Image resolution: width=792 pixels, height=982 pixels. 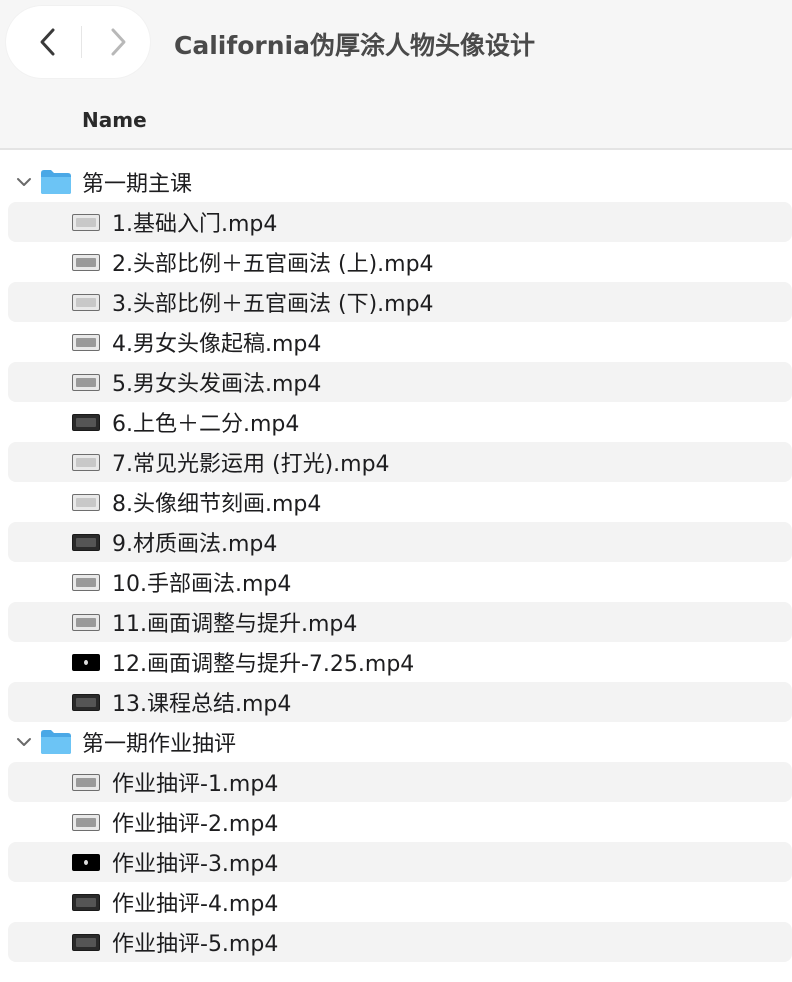 What do you see at coordinates (202, 584) in the screenshot?
I see `file-name: 10.手部画法.mp4` at bounding box center [202, 584].